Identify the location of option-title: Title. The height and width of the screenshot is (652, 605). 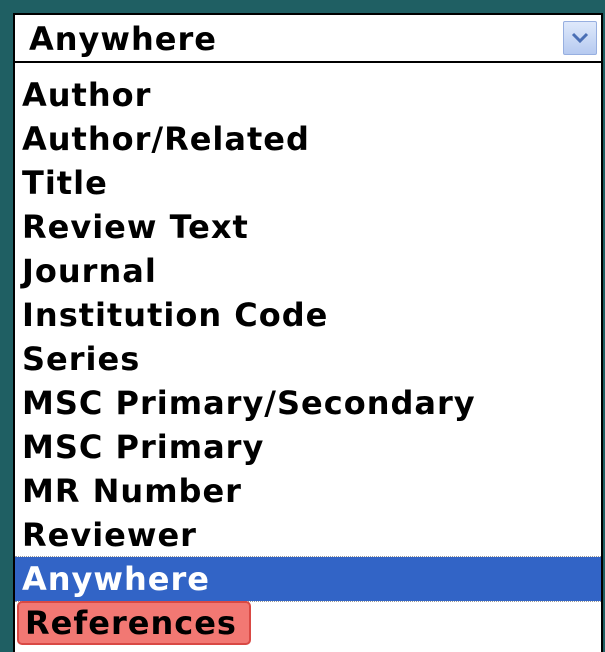
(308, 183).